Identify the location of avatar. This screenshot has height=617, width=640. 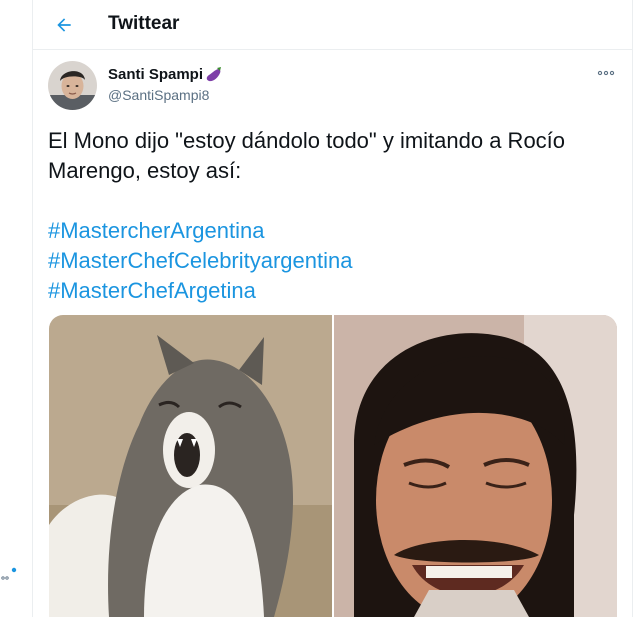
(72, 85).